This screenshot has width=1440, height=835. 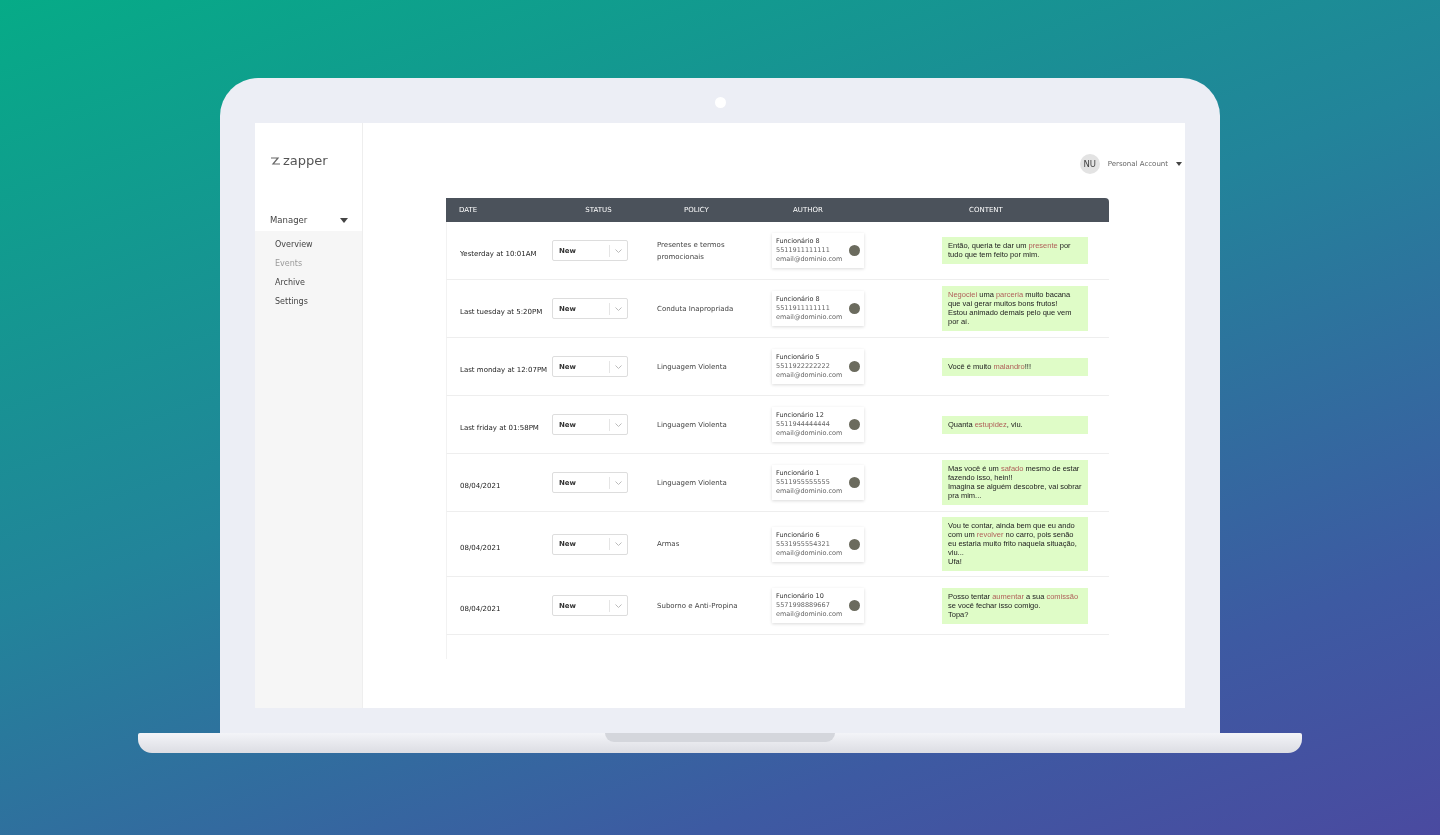 What do you see at coordinates (276, 160) in the screenshot?
I see `logo-icon` at bounding box center [276, 160].